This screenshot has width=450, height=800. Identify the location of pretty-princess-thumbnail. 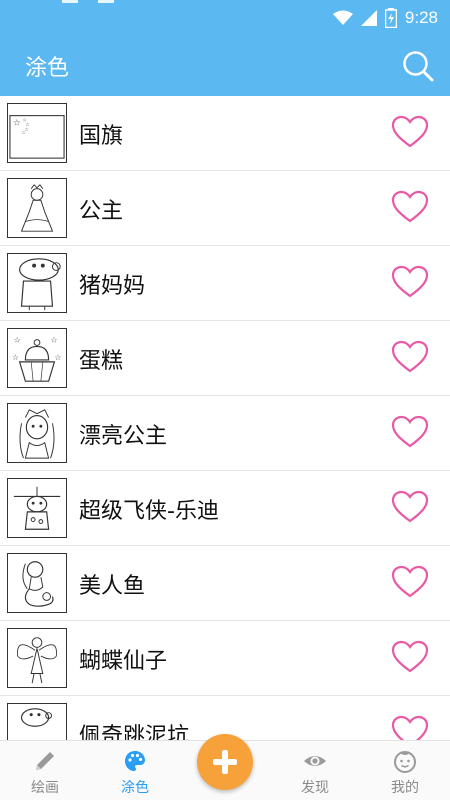
(37, 433).